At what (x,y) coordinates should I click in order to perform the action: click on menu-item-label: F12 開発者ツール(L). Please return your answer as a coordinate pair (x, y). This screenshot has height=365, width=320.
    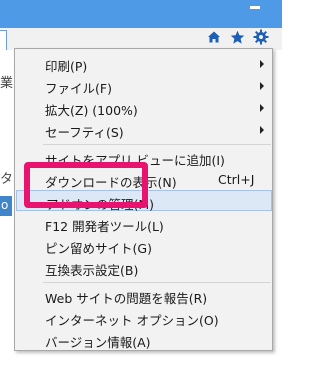
    Looking at the image, I should click on (104, 226).